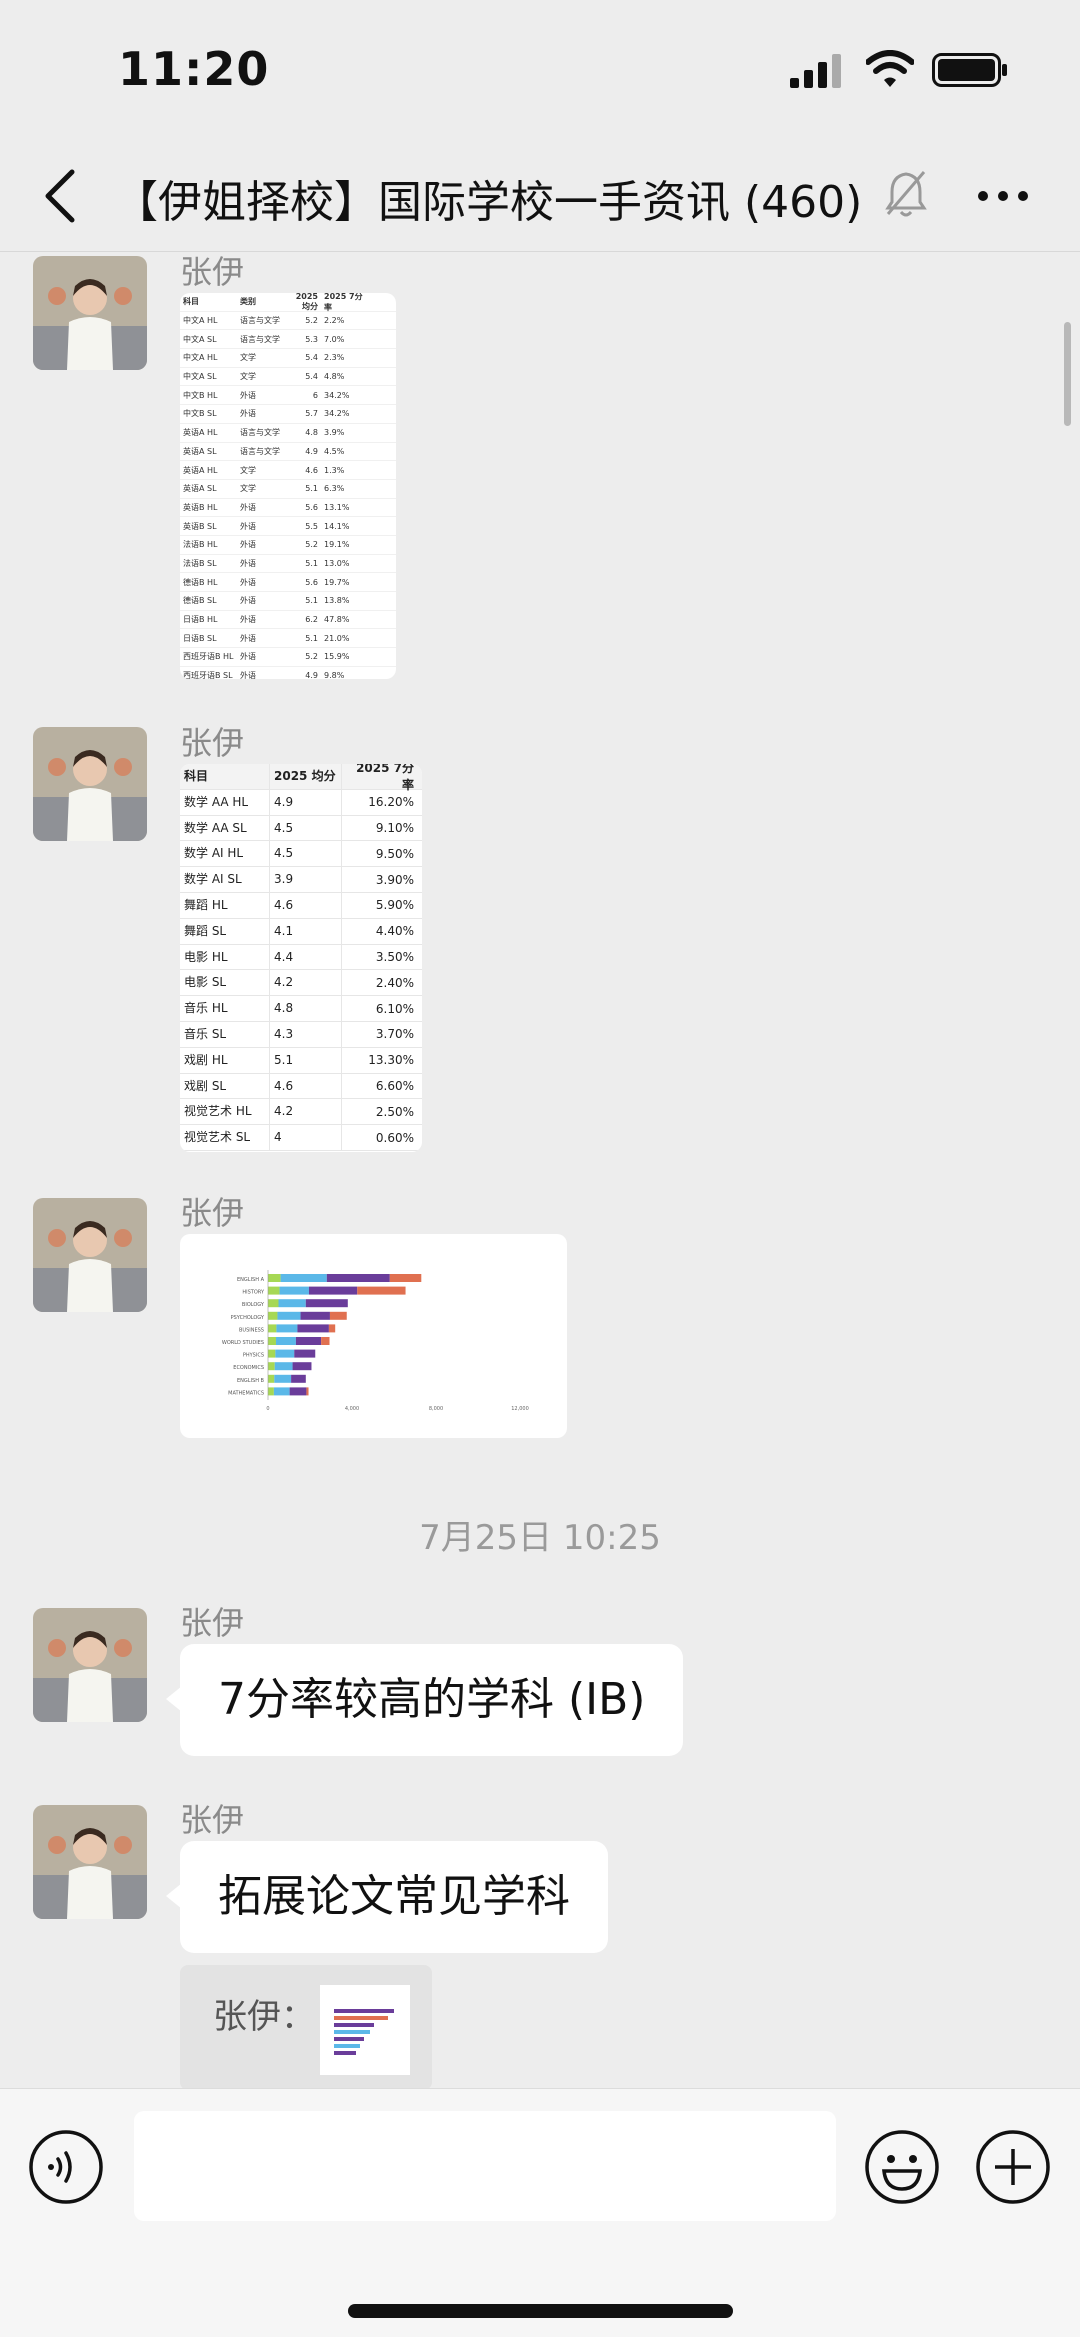 The image size is (1080, 2337). Describe the element at coordinates (288, 582) in the screenshot. I see `table-row: 德语B HL 外语 5.6 19.7%` at that location.